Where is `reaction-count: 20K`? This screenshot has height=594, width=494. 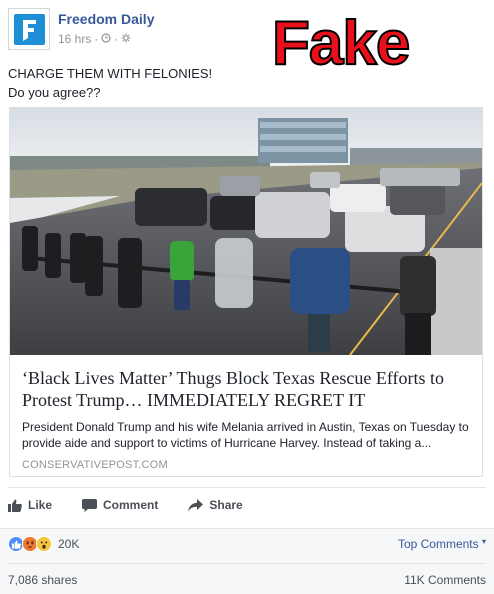 reaction-count: 20K is located at coordinates (68, 544).